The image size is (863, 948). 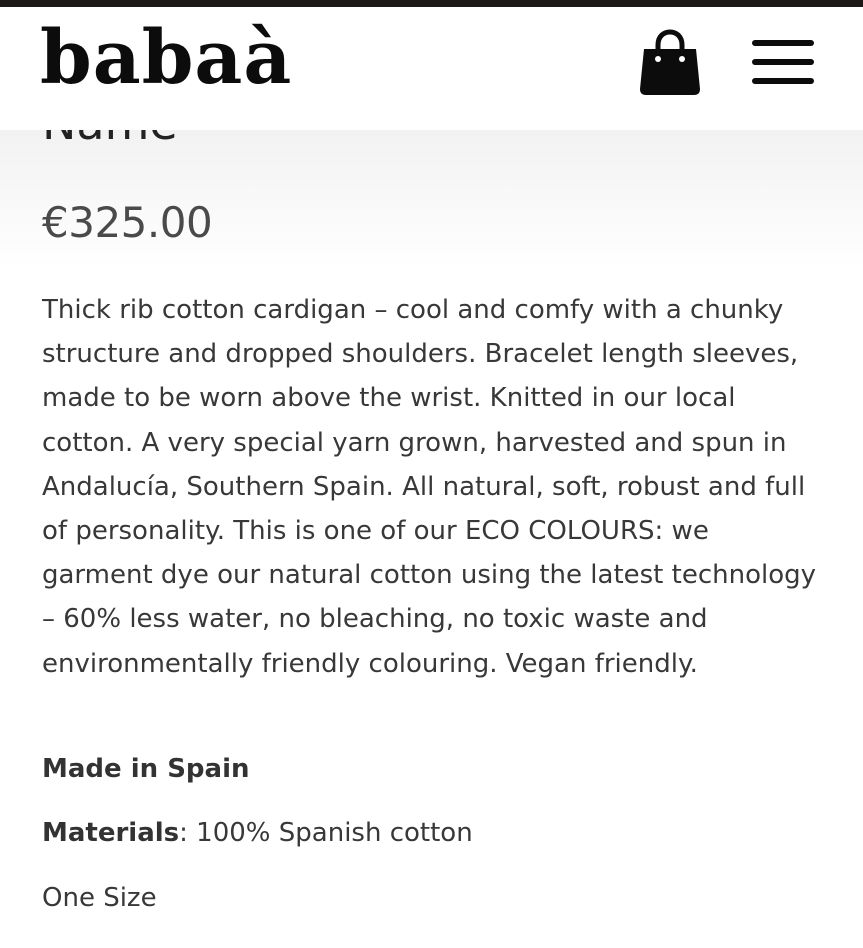 What do you see at coordinates (127, 222) in the screenshot?
I see `product-price: €325.00` at bounding box center [127, 222].